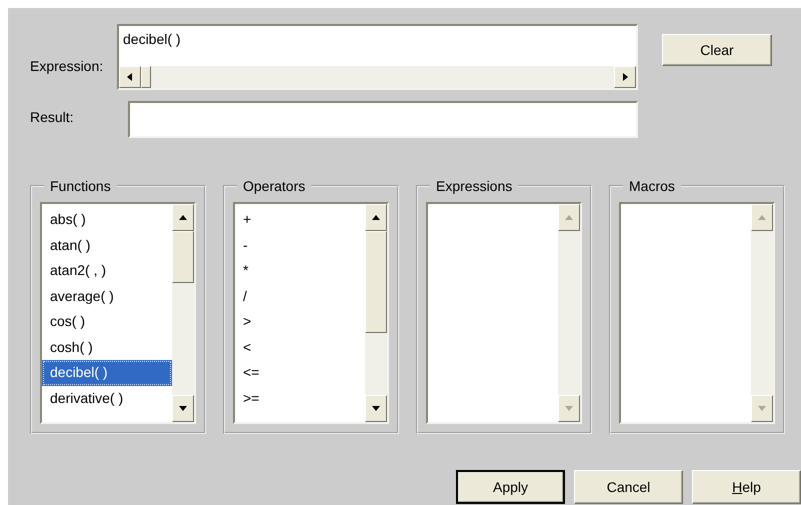 The width and height of the screenshot is (801, 505). What do you see at coordinates (377, 57) in the screenshot?
I see `expression-field: decibel( )` at bounding box center [377, 57].